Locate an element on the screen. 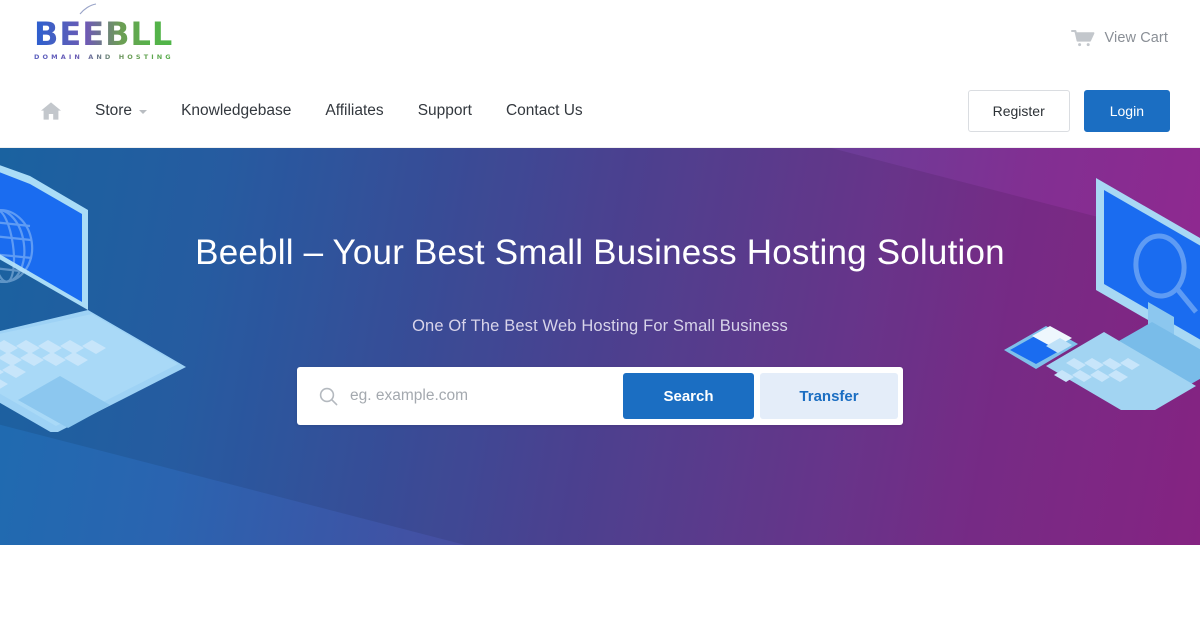 This screenshot has height=634, width=1200. transfer-button: Transfer is located at coordinates (829, 396).